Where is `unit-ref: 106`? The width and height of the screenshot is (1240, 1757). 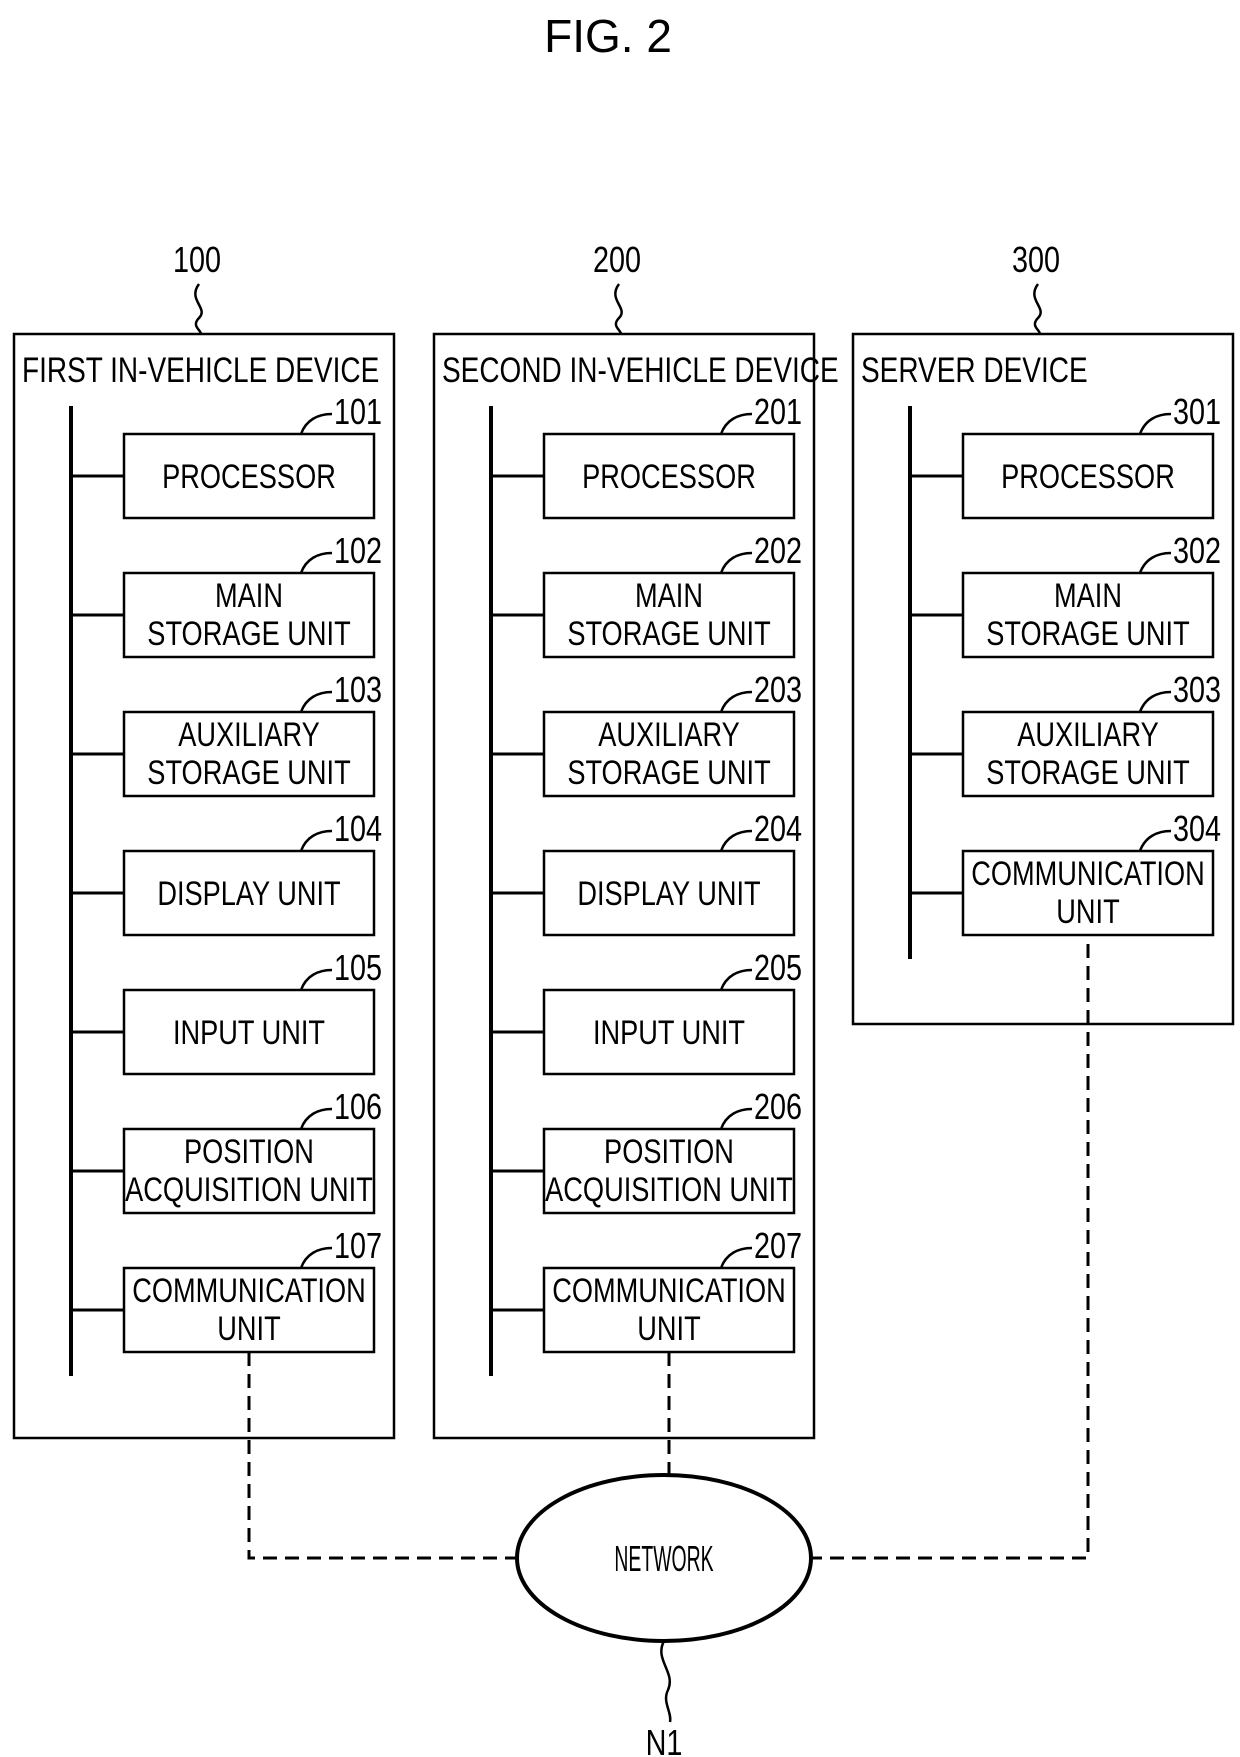 unit-ref: 106 is located at coordinates (358, 1106).